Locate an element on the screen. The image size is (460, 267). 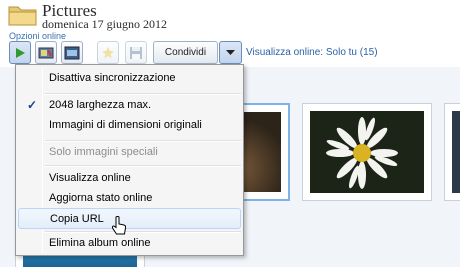
share-dropdown-button is located at coordinates (230, 52).